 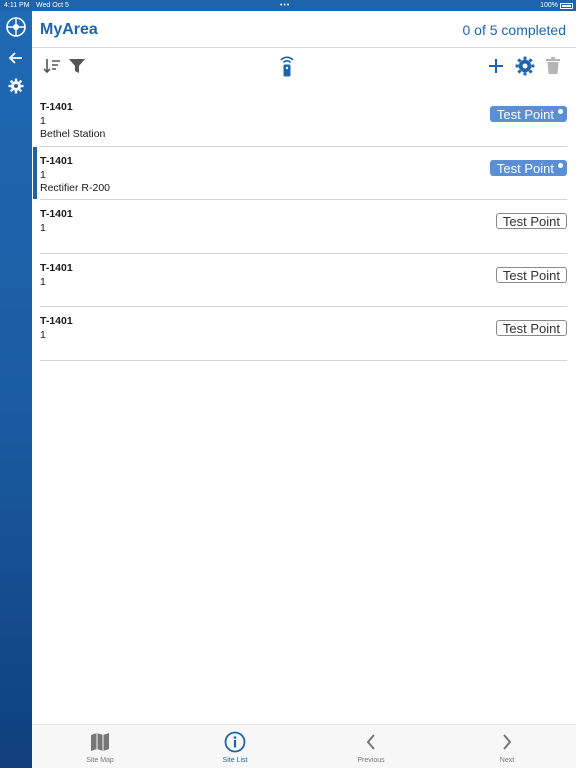 I want to click on nav-previous: Previous, so click(x=371, y=747).